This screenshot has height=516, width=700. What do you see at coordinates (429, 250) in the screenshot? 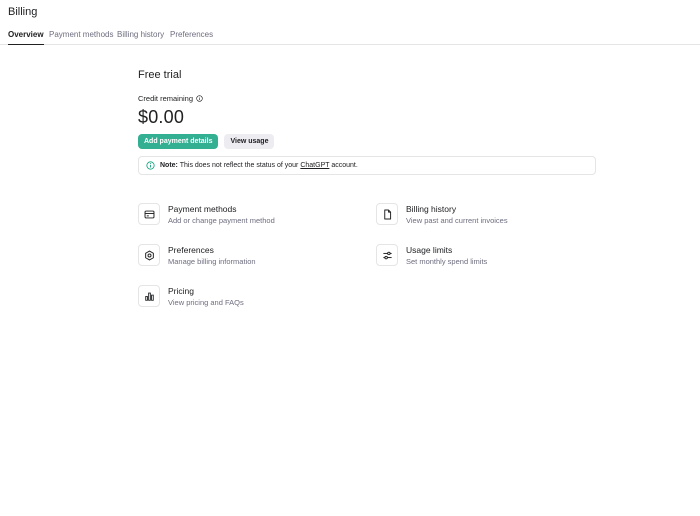
I see `card-title: Usage limits` at bounding box center [429, 250].